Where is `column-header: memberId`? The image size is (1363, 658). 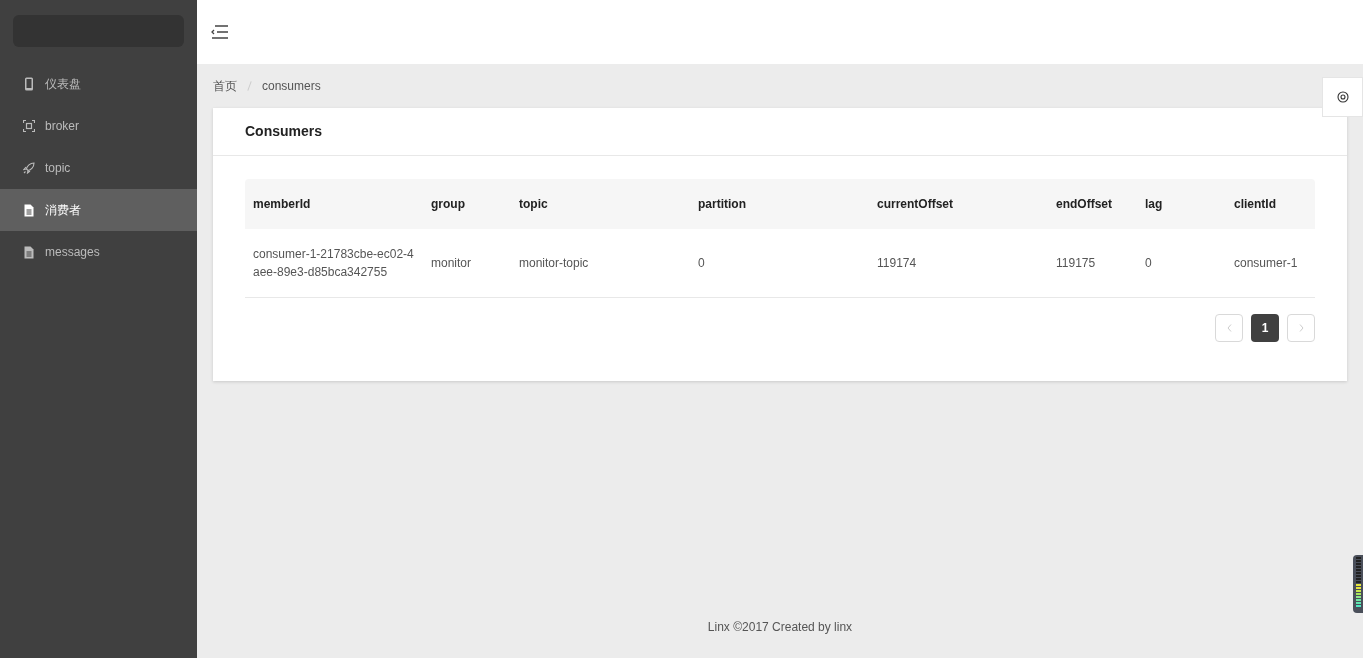
column-header: memberId is located at coordinates (334, 204).